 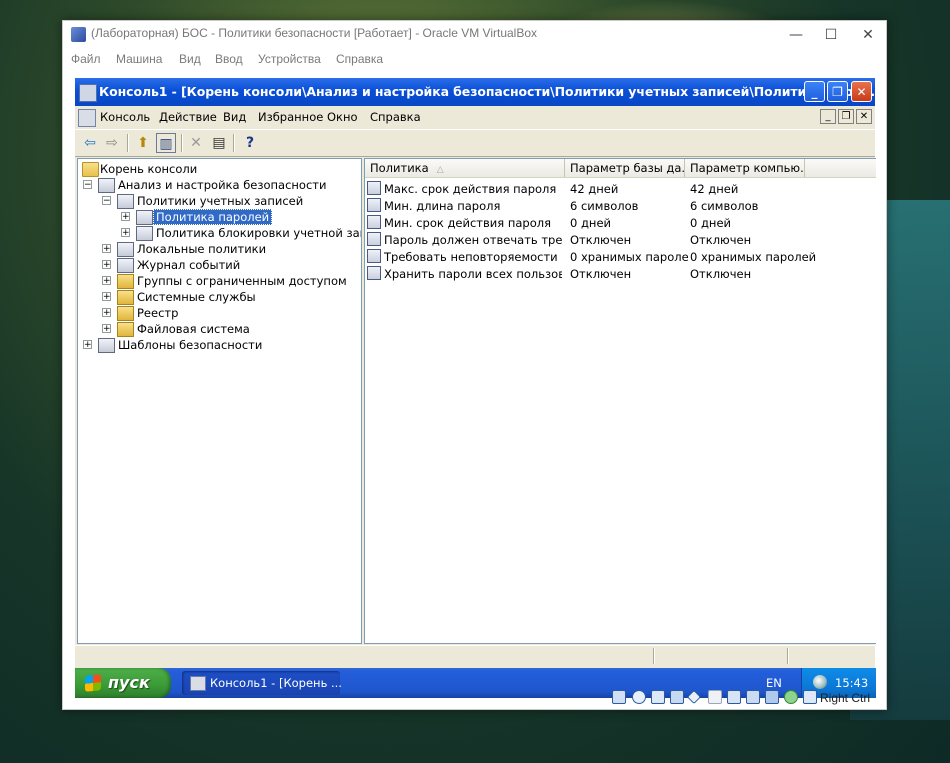 I want to click on mmc-minimize-button: _, so click(x=814, y=91).